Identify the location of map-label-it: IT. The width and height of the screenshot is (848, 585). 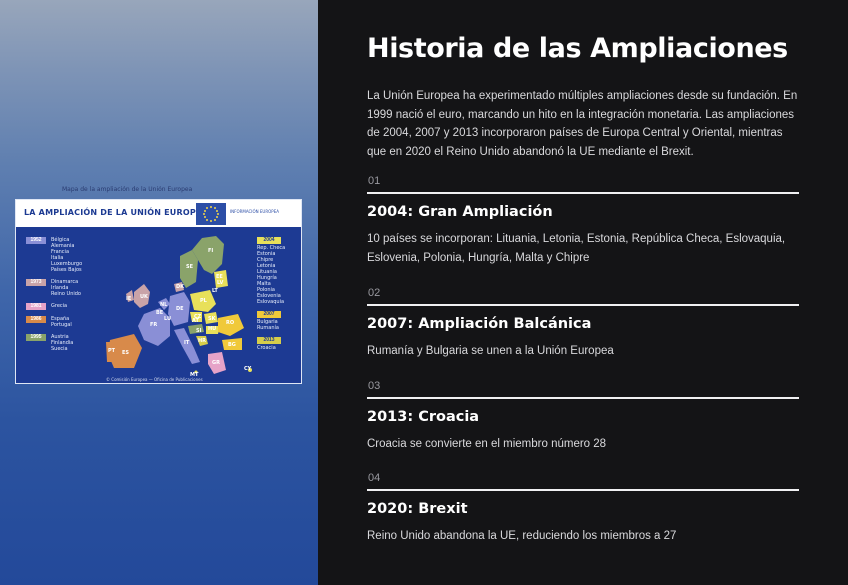
(187, 343).